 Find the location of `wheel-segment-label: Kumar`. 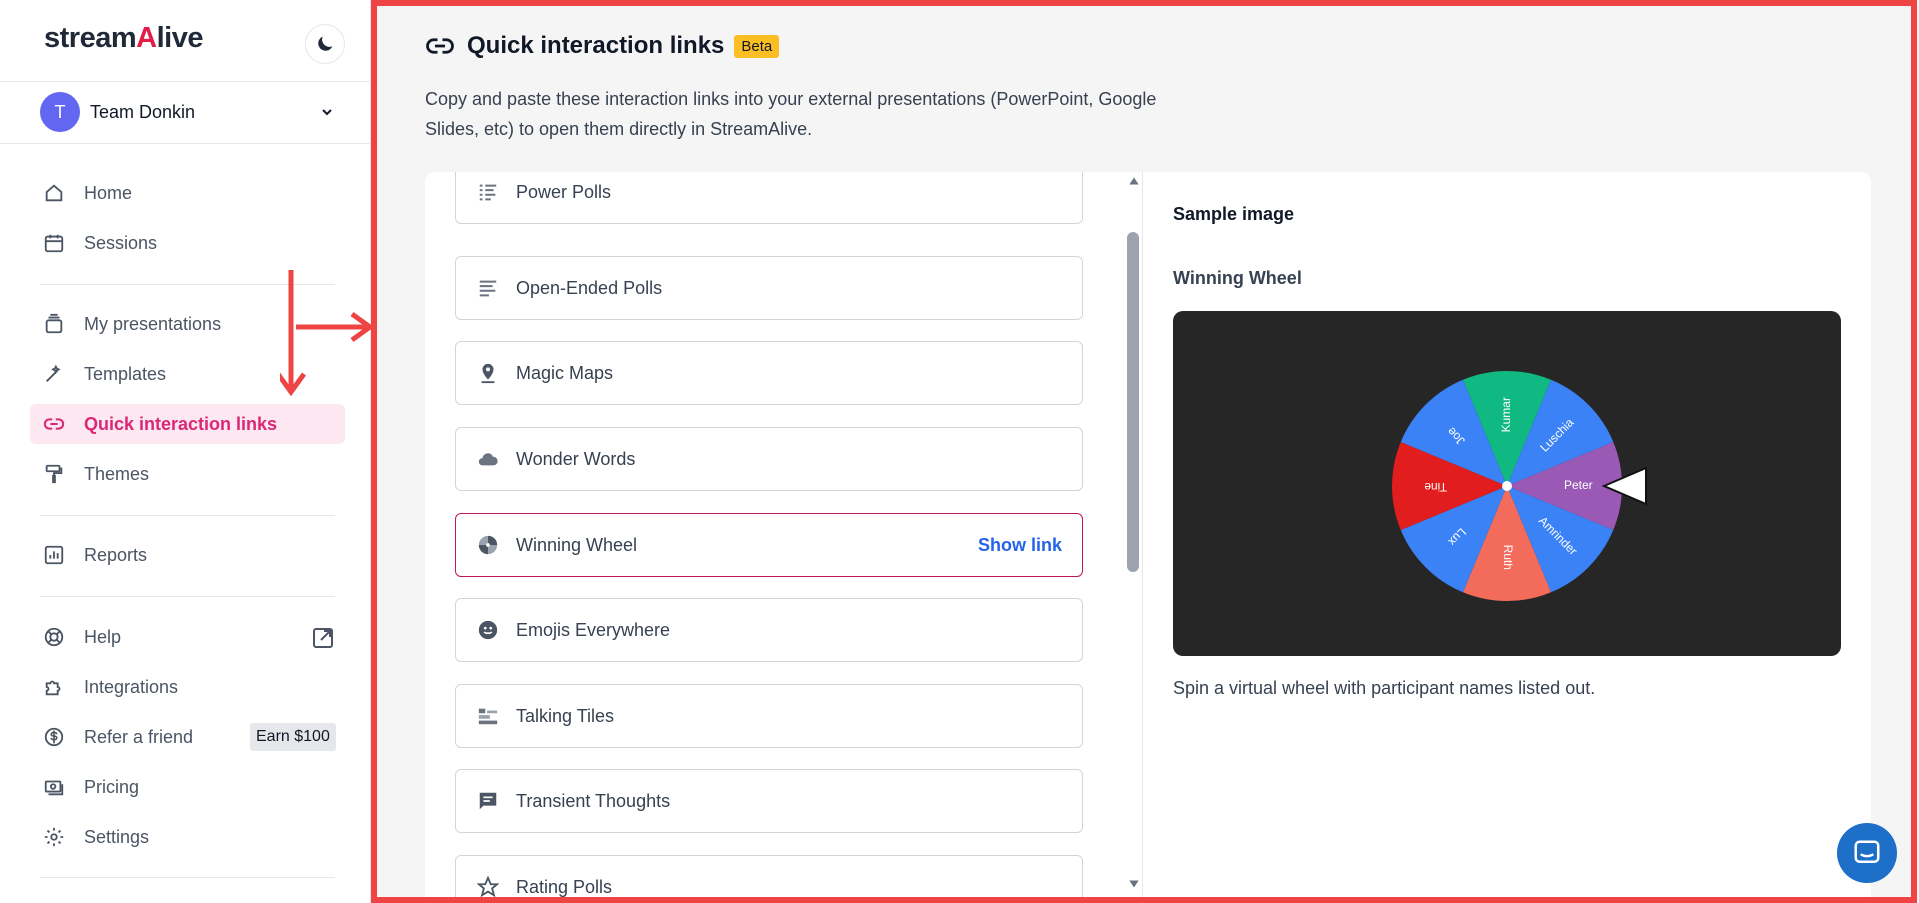

wheel-segment-label: Kumar is located at coordinates (1506, 414).